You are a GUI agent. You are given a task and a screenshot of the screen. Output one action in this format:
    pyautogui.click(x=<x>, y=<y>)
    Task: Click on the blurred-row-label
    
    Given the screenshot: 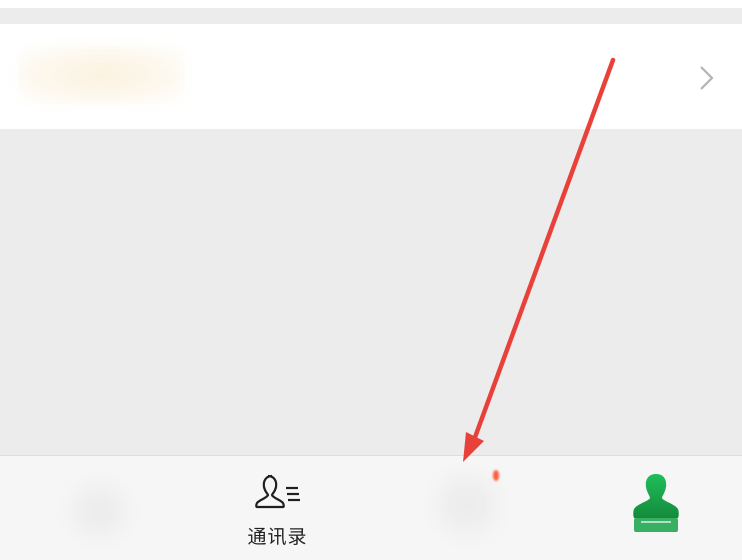 What is the action you would take?
    pyautogui.click(x=101, y=75)
    